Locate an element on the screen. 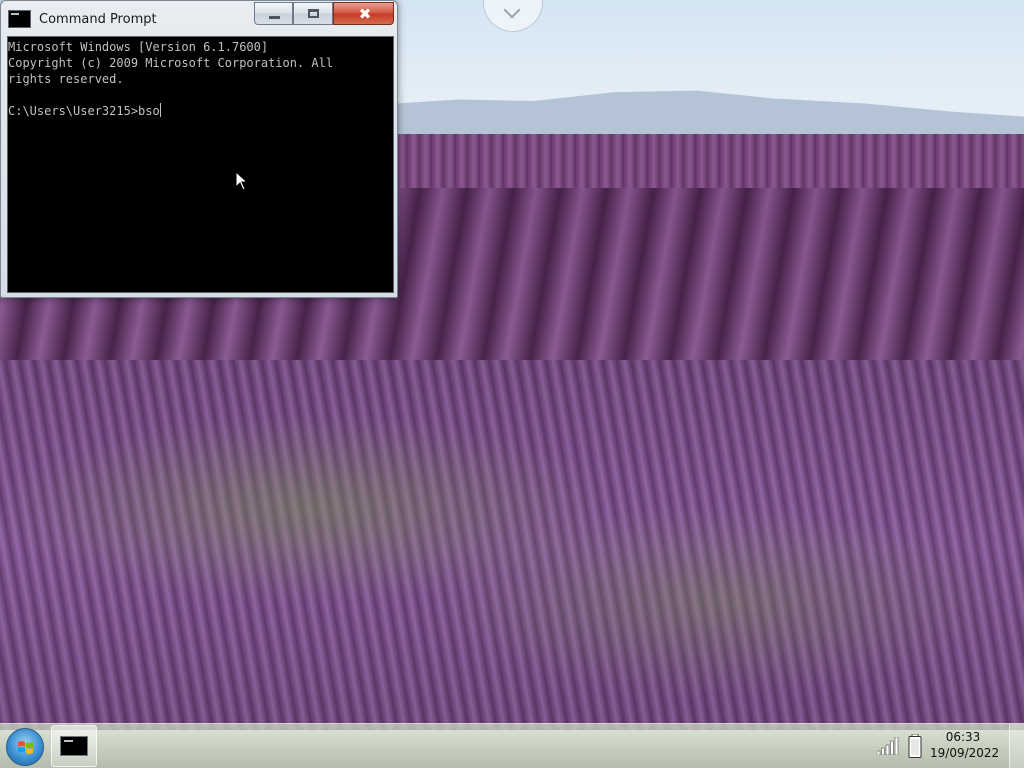 The height and width of the screenshot is (768, 1024). clock-date: 19/09/2022 is located at coordinates (964, 753).